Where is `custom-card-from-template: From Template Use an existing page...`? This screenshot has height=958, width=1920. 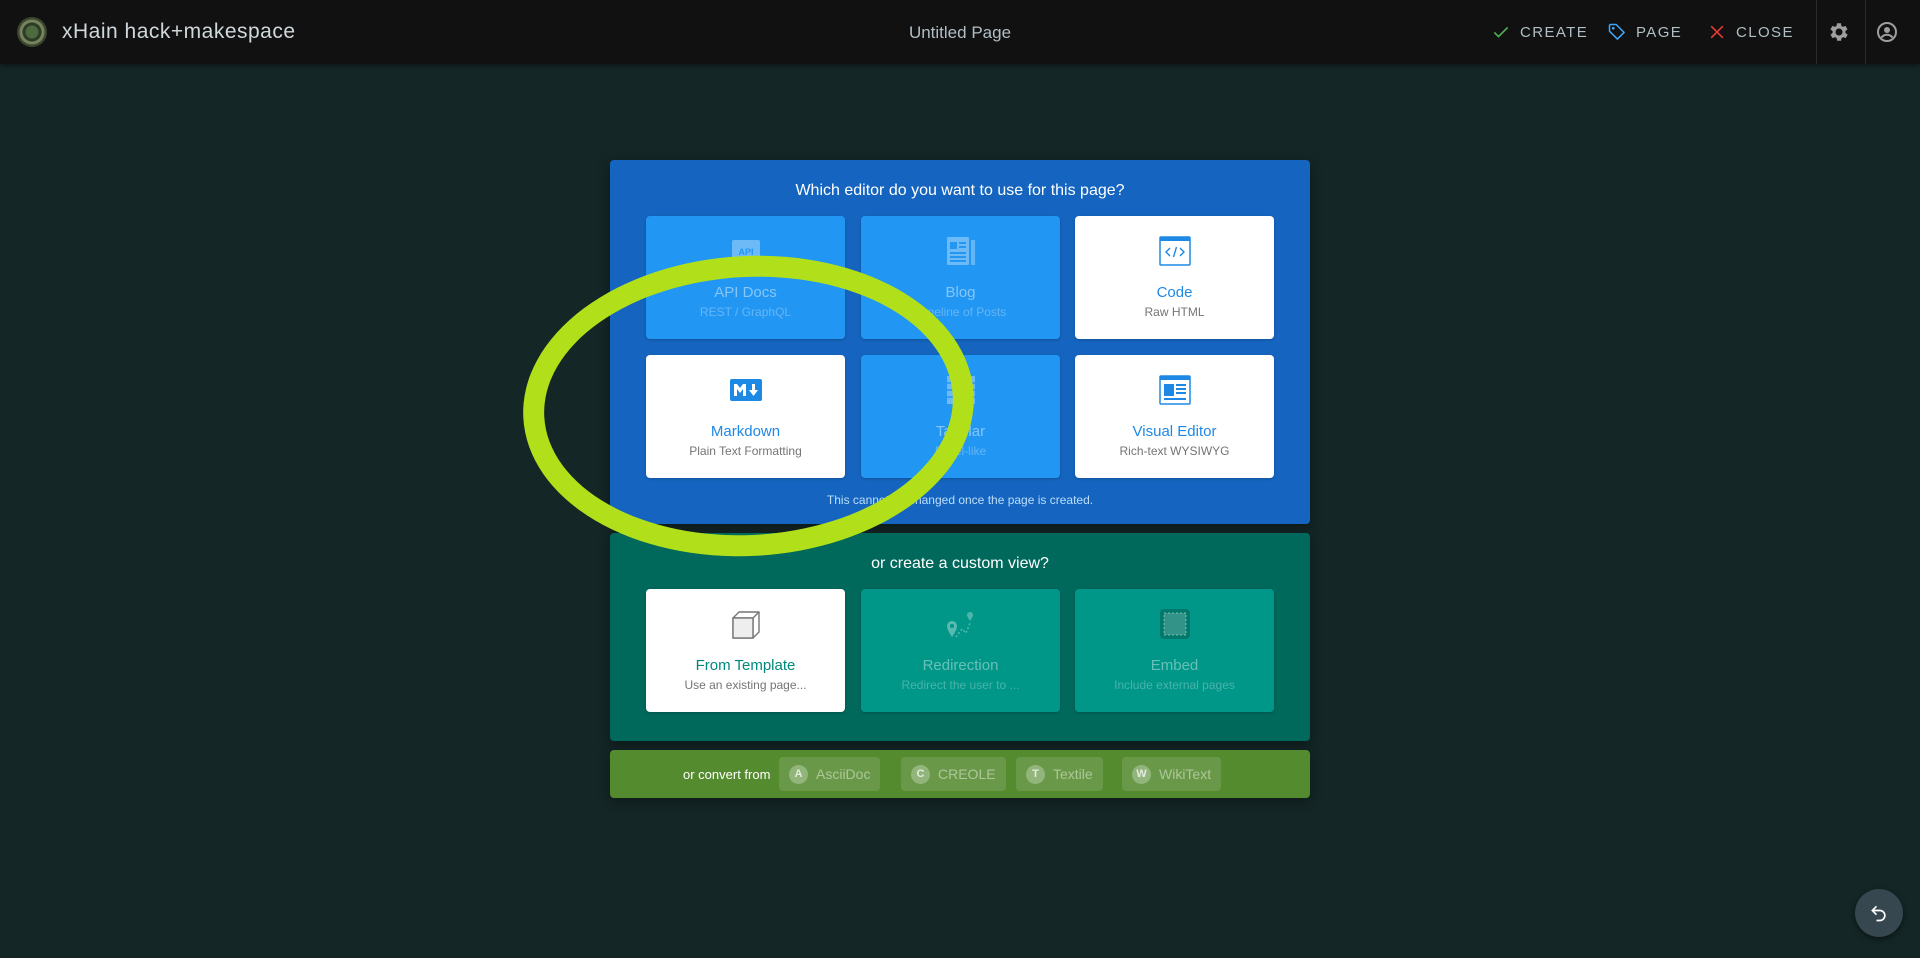
custom-card-from-template: From Template Use an existing page... is located at coordinates (745, 650).